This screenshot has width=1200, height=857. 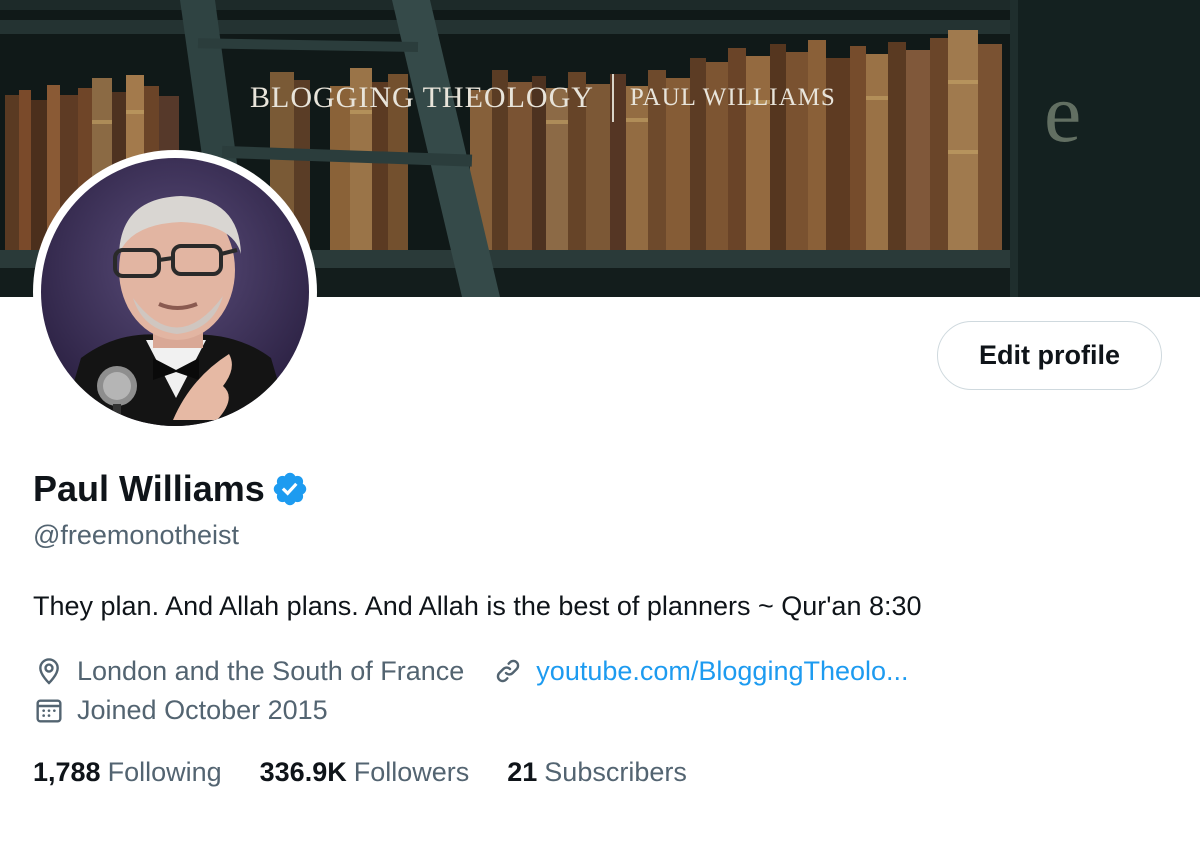 I want to click on subscribers-label: Subscribers, so click(x=615, y=772).